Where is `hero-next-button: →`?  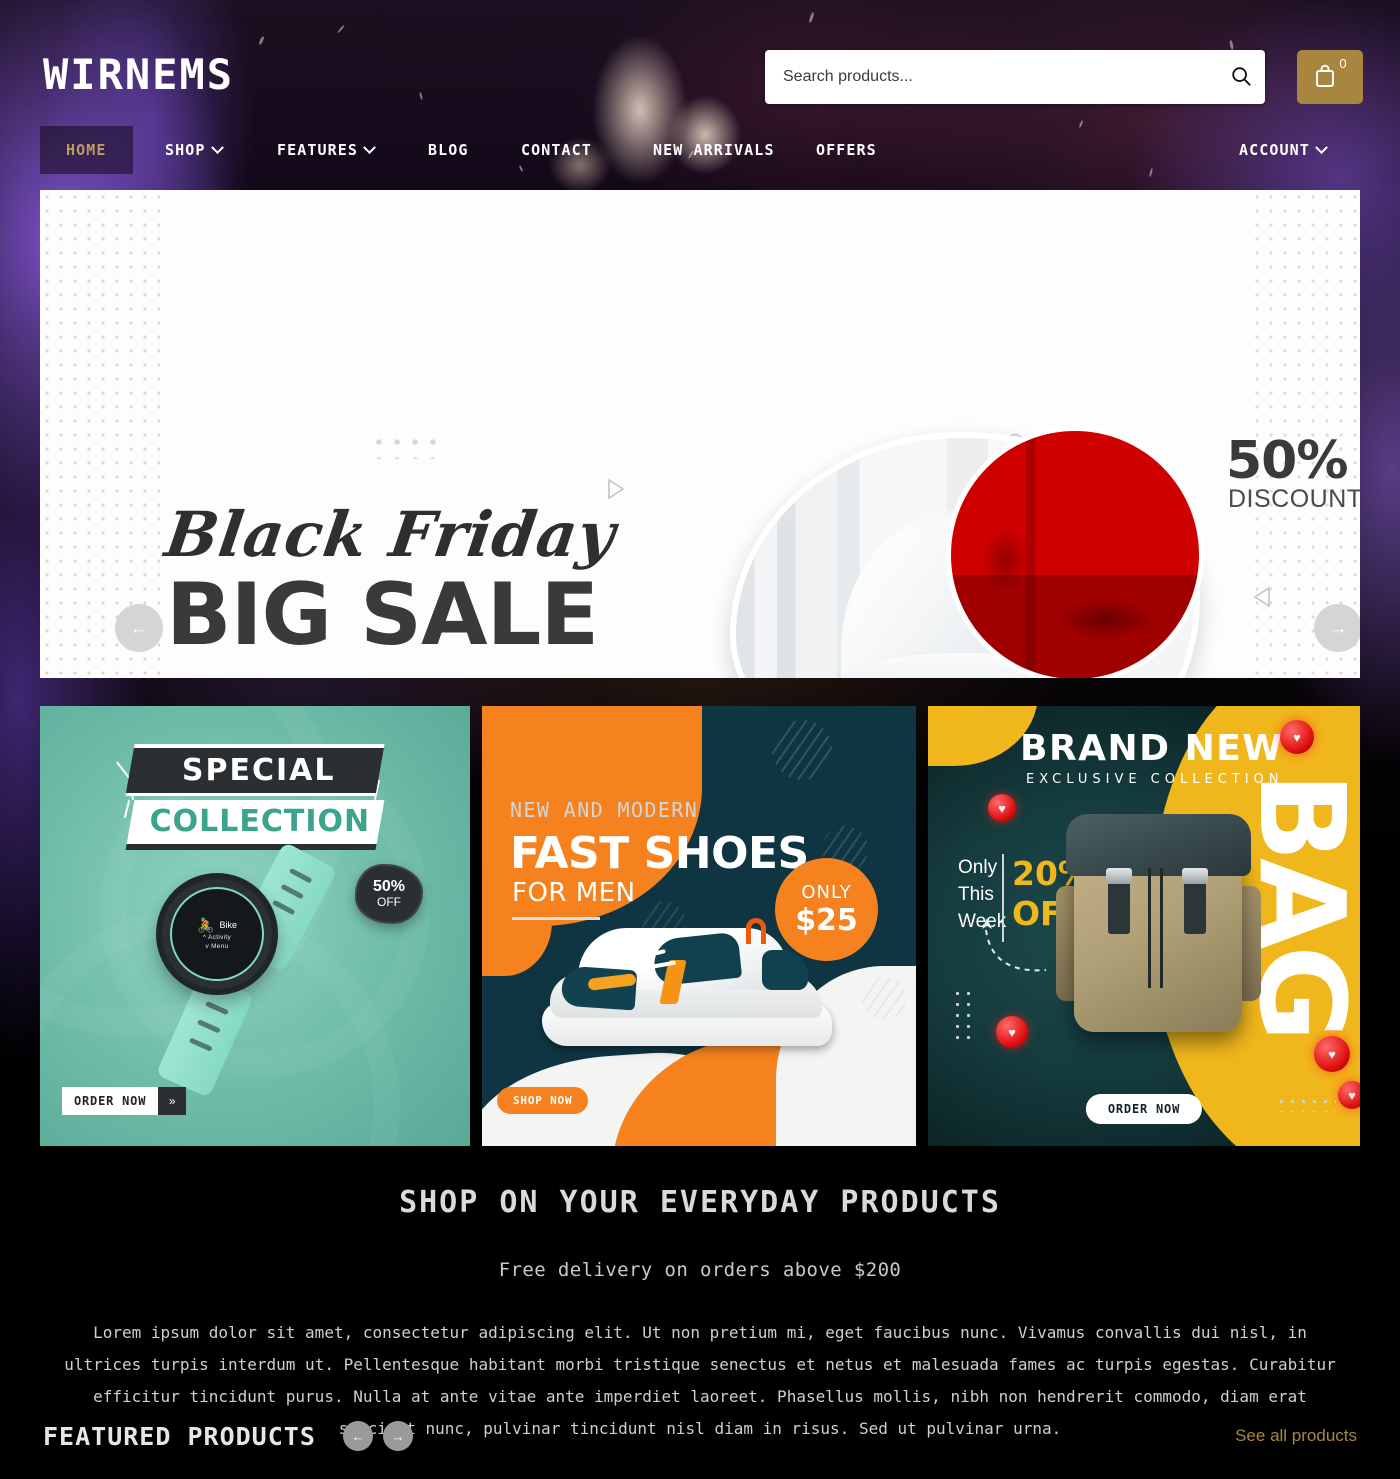
hero-next-button: → is located at coordinates (1337, 628).